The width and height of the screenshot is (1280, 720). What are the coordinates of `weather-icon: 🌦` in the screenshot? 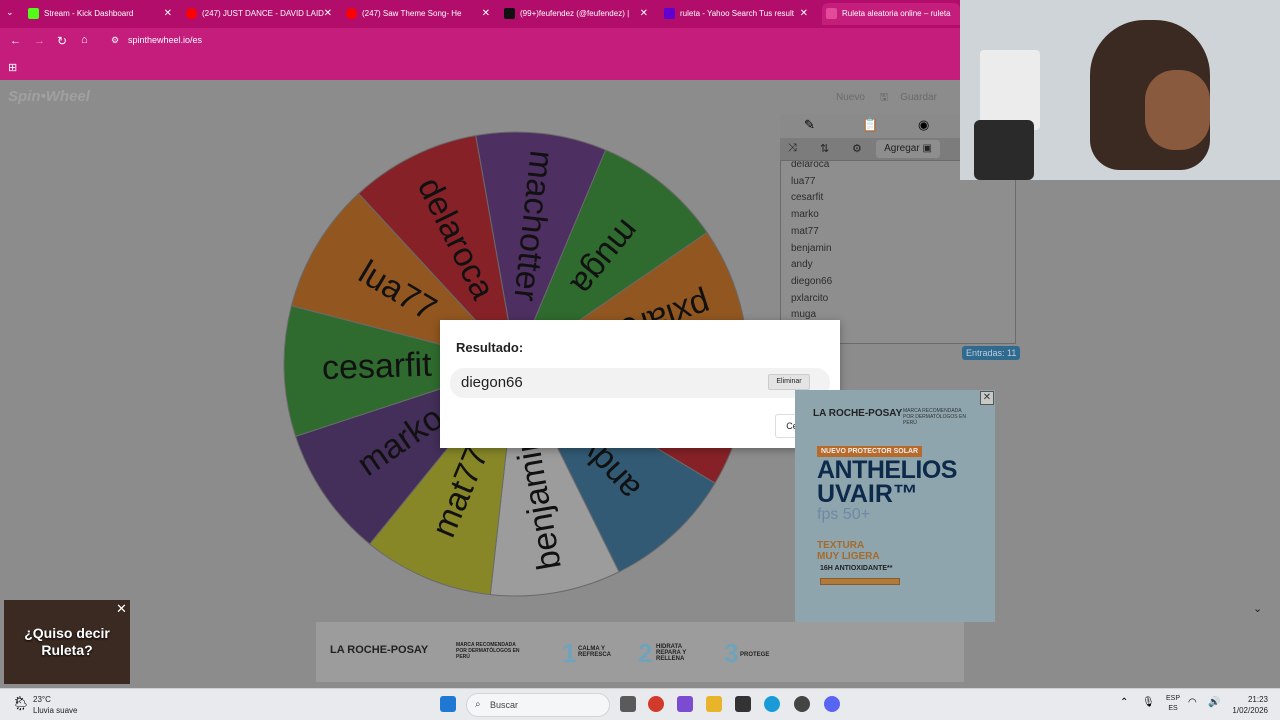 It's located at (21, 703).